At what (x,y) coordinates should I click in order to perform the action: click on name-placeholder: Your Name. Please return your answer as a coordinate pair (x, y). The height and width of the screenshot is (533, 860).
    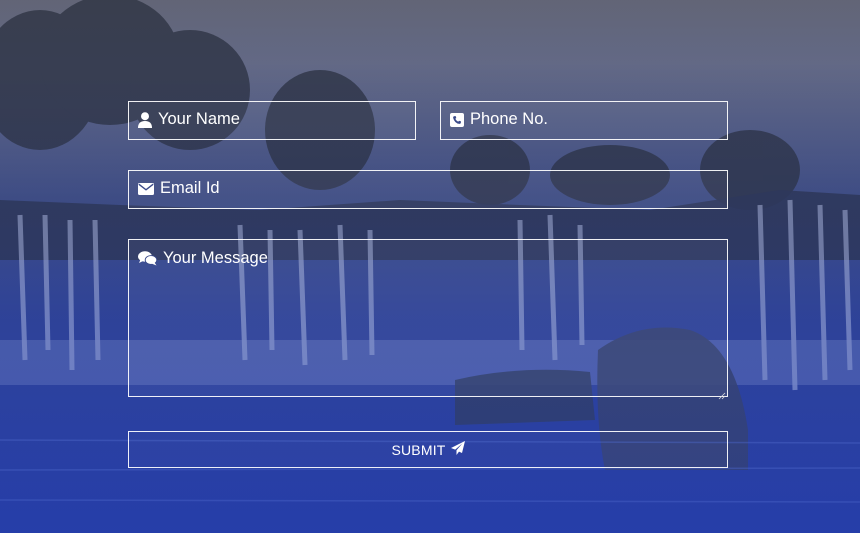
    Looking at the image, I should click on (189, 119).